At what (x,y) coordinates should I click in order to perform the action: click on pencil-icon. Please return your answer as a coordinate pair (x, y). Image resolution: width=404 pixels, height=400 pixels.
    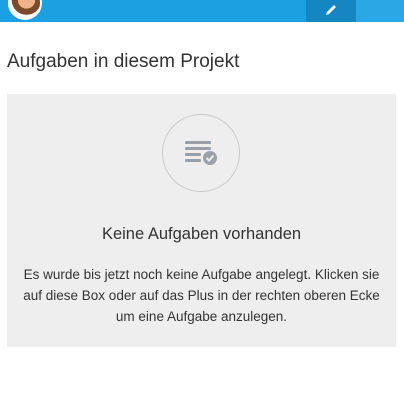
    Looking at the image, I should click on (331, 11).